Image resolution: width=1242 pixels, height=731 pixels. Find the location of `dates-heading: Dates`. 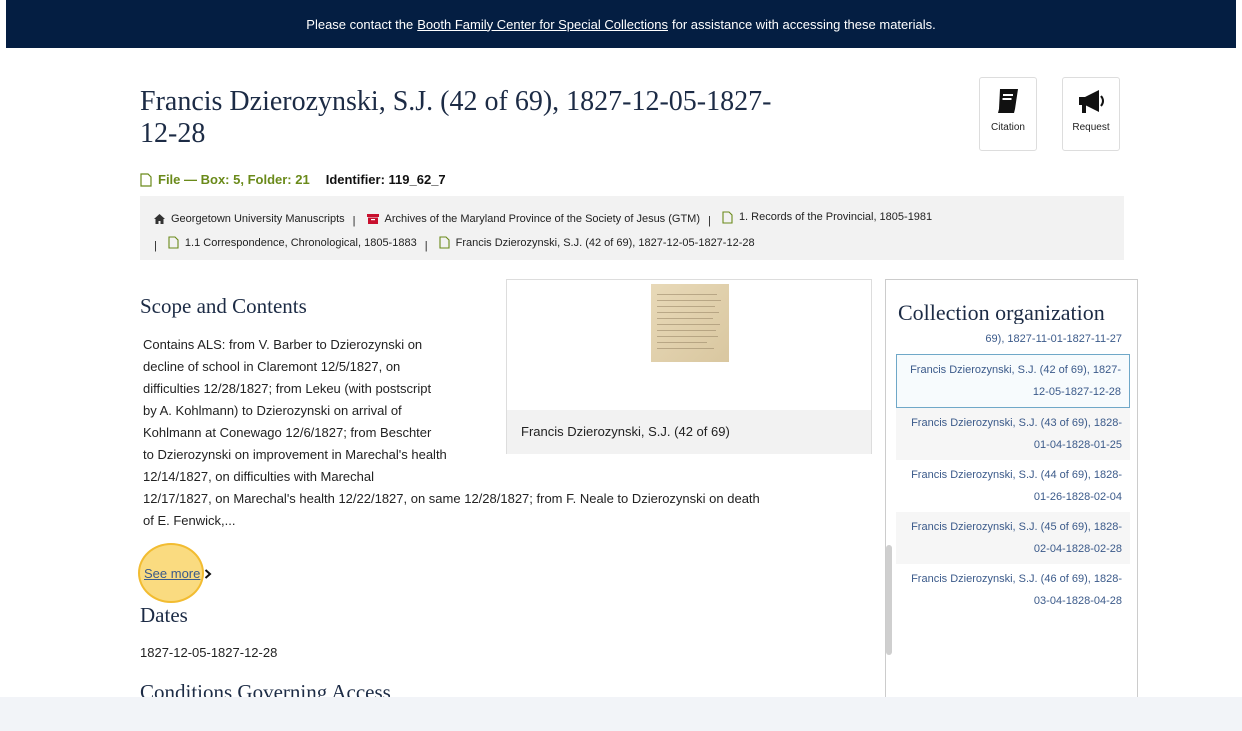

dates-heading: Dates is located at coordinates (164, 615).